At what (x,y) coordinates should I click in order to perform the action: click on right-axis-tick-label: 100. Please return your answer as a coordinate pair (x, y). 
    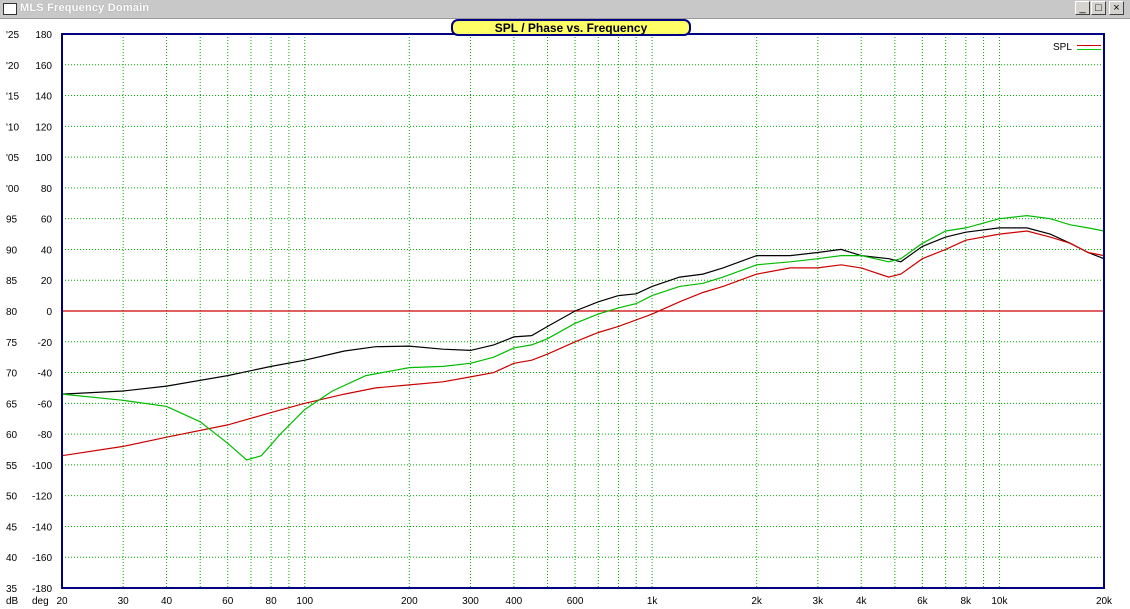
    Looking at the image, I should click on (43, 158).